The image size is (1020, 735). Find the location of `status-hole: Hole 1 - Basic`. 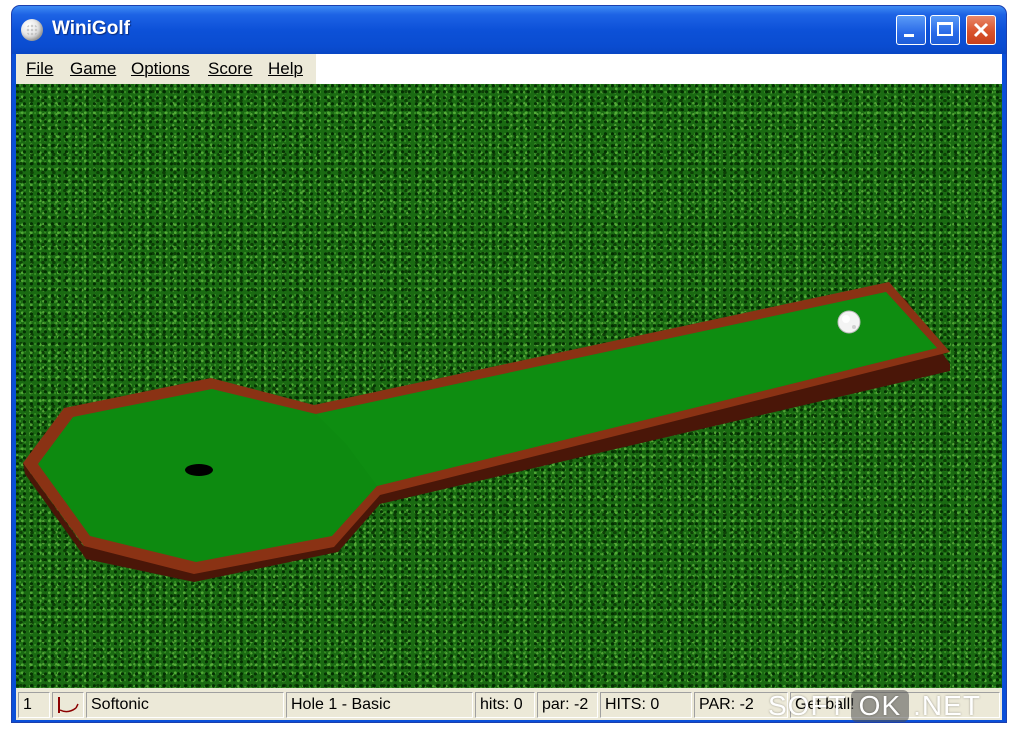

status-hole: Hole 1 - Basic is located at coordinates (379, 705).